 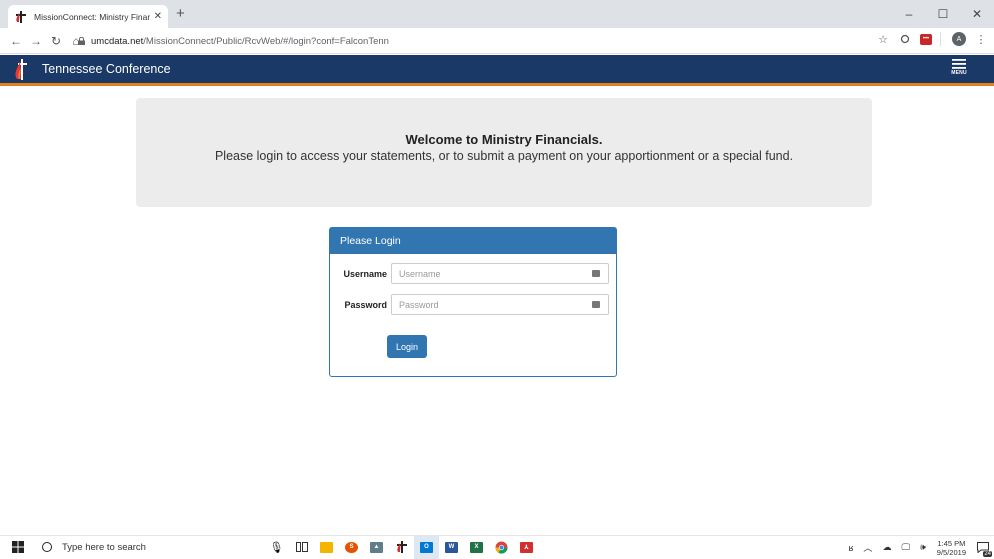 I want to click on tab-close-icon: ✕, so click(x=158, y=16).